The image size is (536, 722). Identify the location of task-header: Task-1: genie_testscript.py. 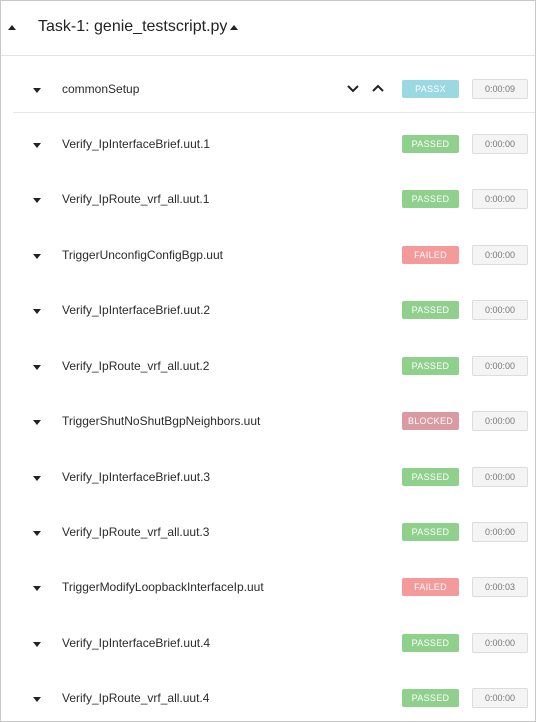
(268, 28).